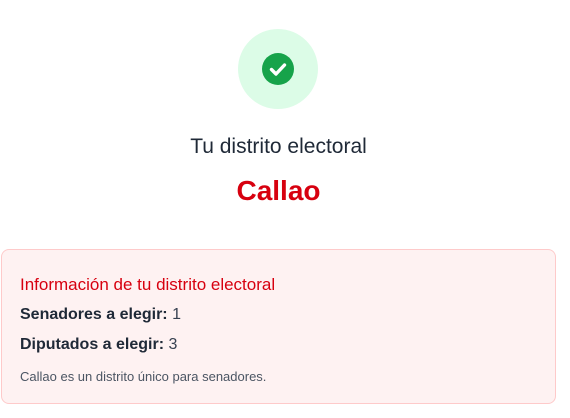 The height and width of the screenshot is (418, 570). I want to click on district-subtitle: Tu distrito electoral, so click(278, 146).